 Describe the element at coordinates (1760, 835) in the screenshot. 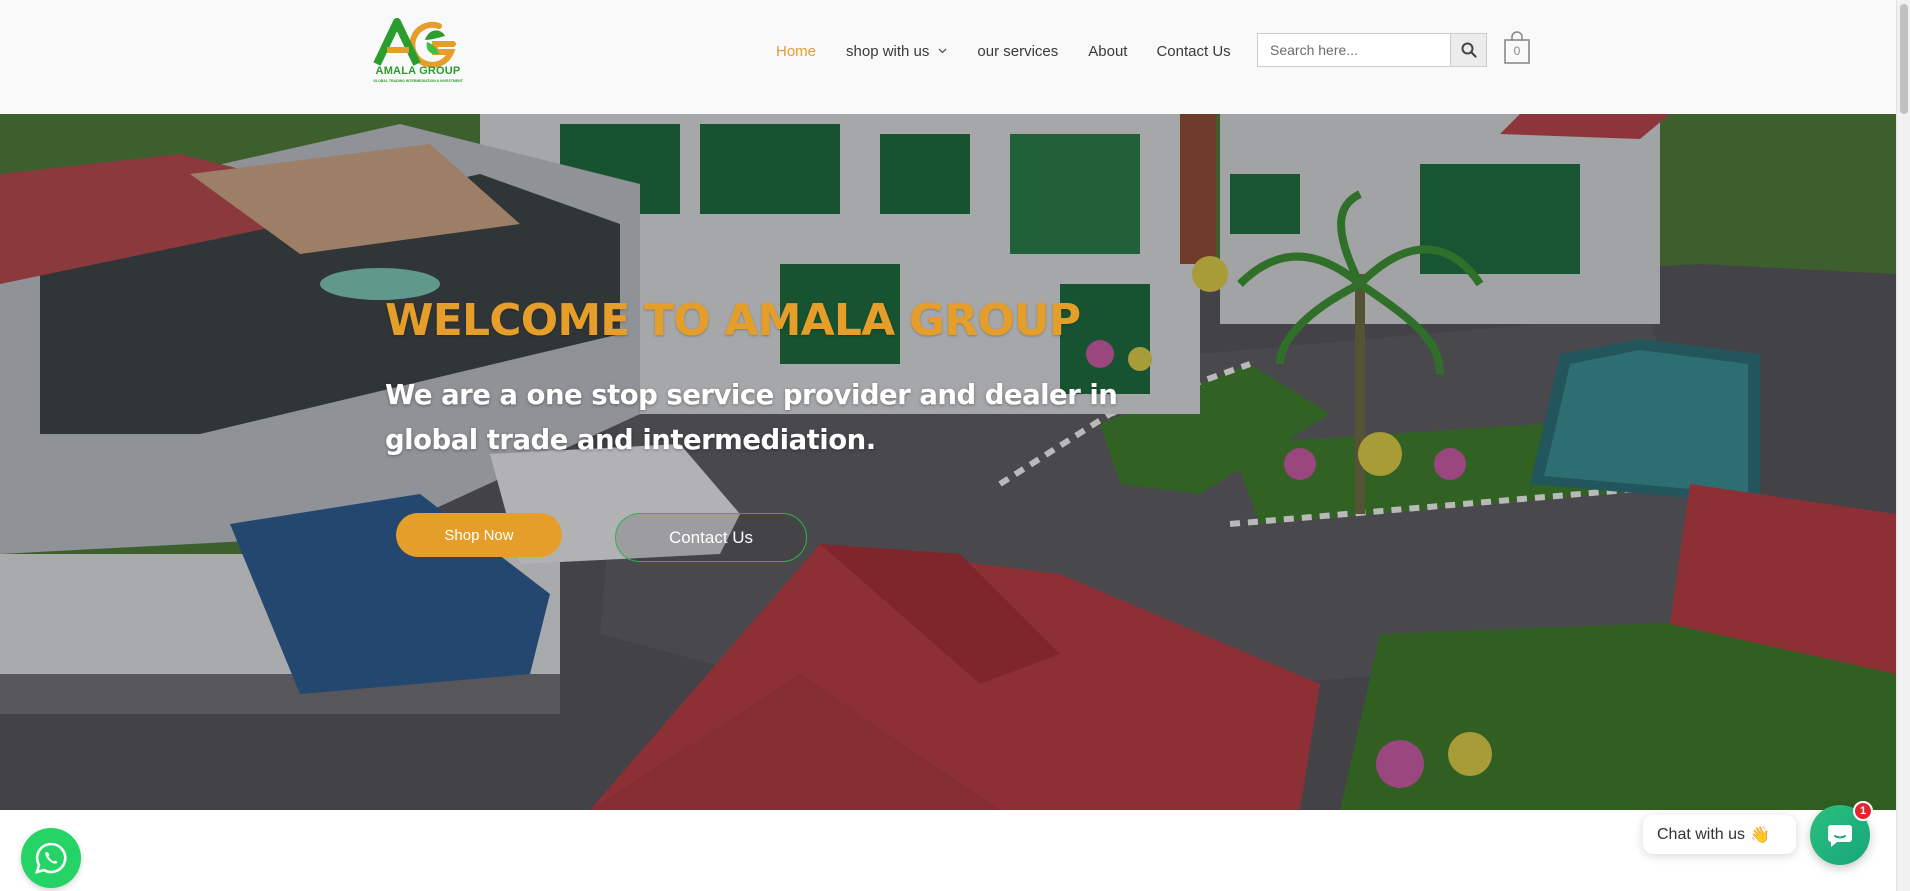

I see `waving-hand-icon: 👋` at that location.